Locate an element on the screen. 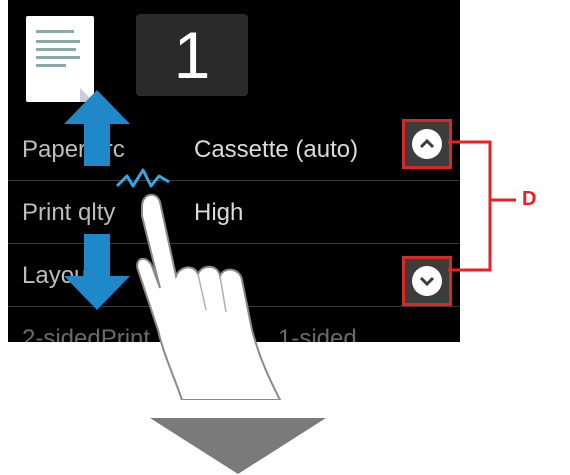 The width and height of the screenshot is (570, 475). scroll-down-button is located at coordinates (427, 281).